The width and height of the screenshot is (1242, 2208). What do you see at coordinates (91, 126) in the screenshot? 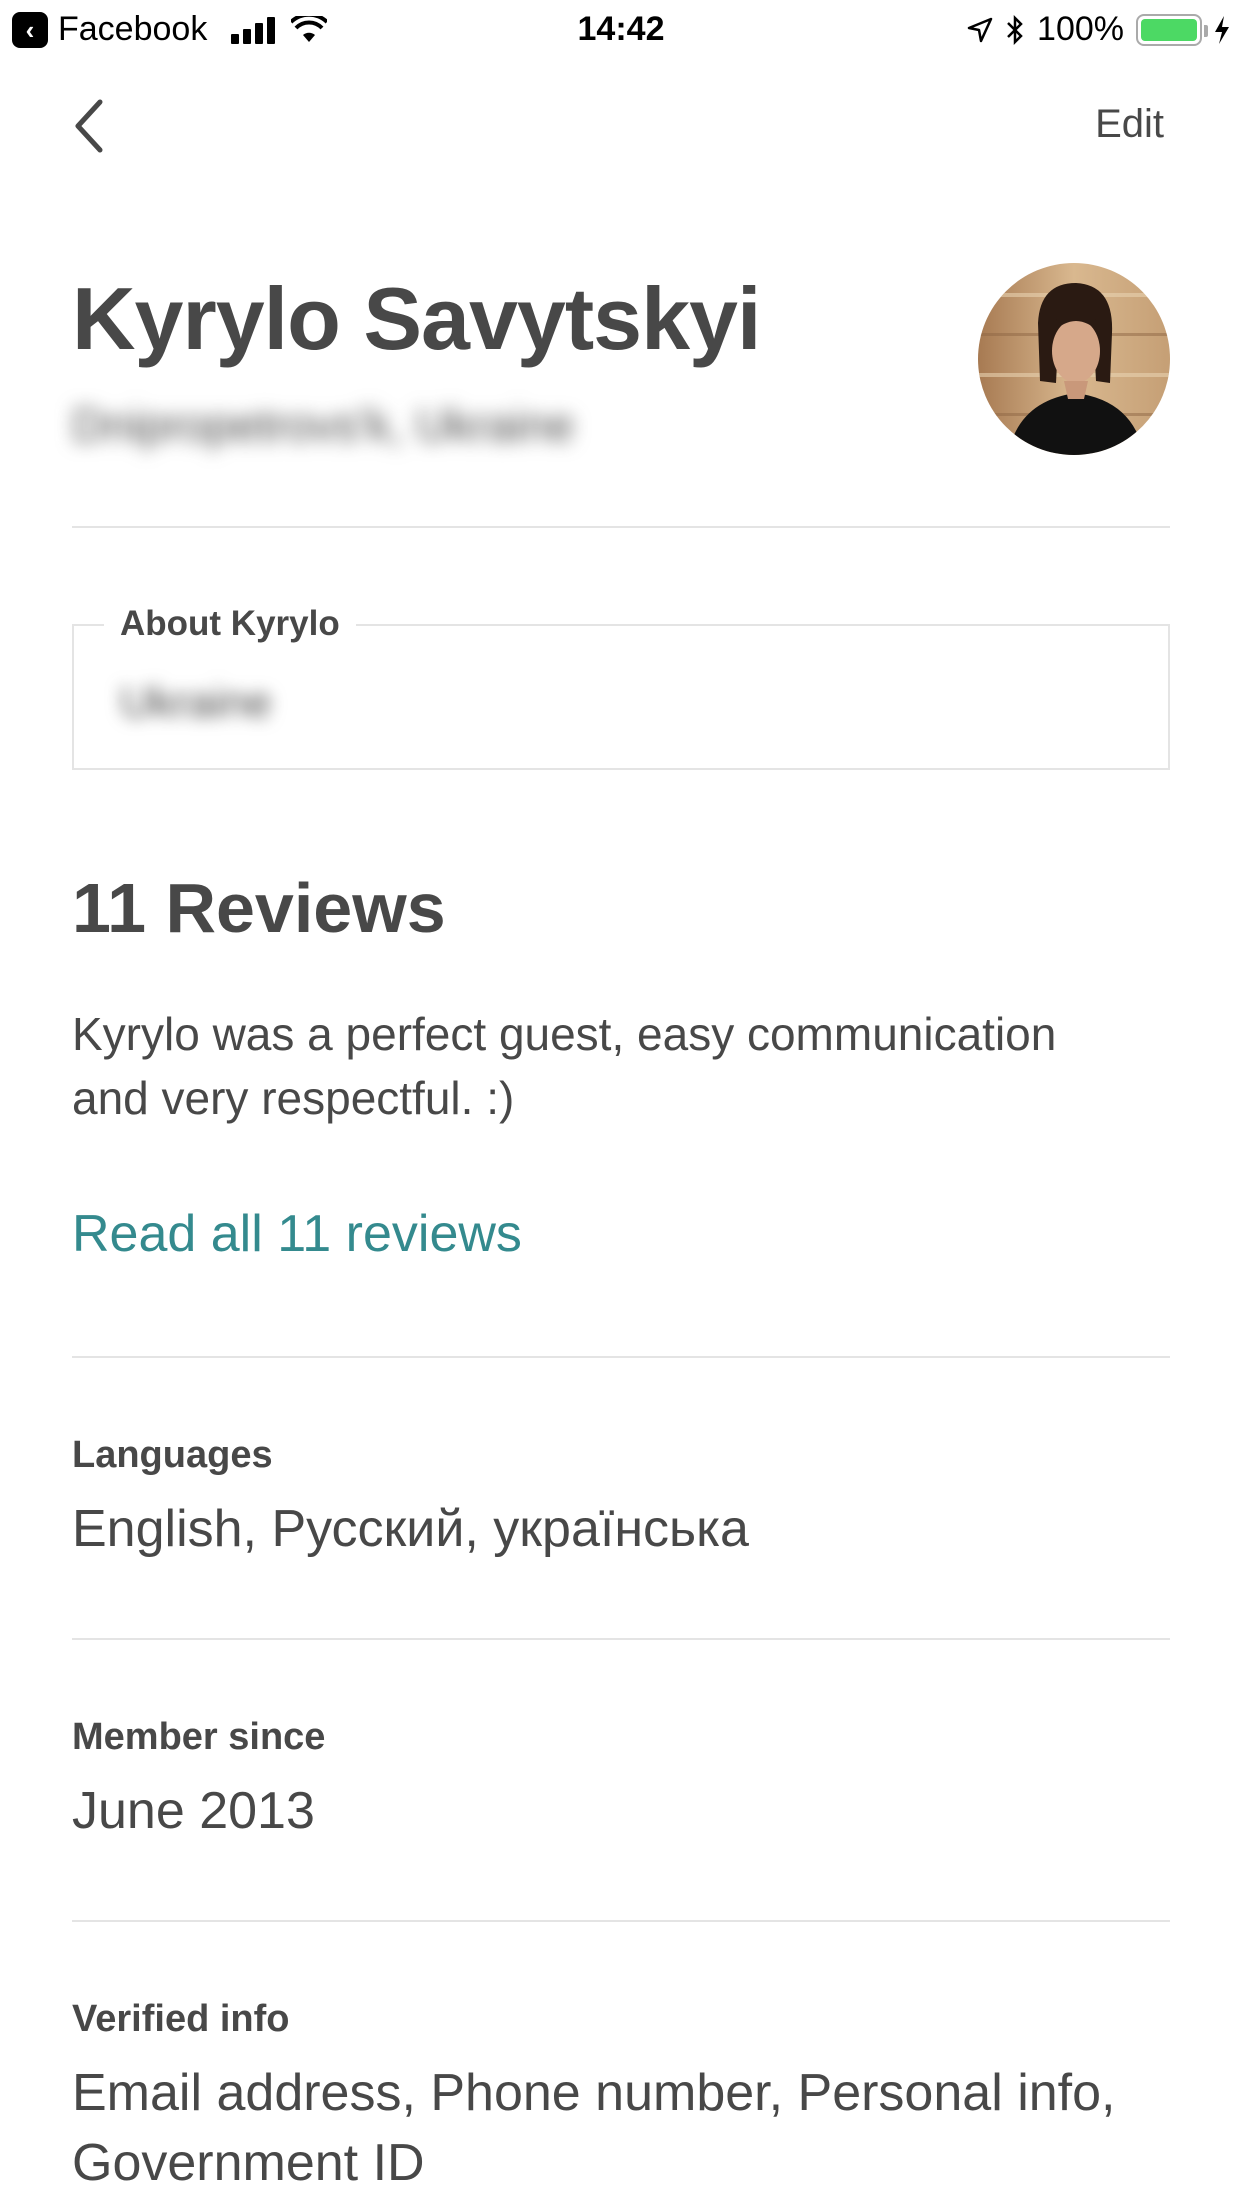
I see `back-chevron-icon` at bounding box center [91, 126].